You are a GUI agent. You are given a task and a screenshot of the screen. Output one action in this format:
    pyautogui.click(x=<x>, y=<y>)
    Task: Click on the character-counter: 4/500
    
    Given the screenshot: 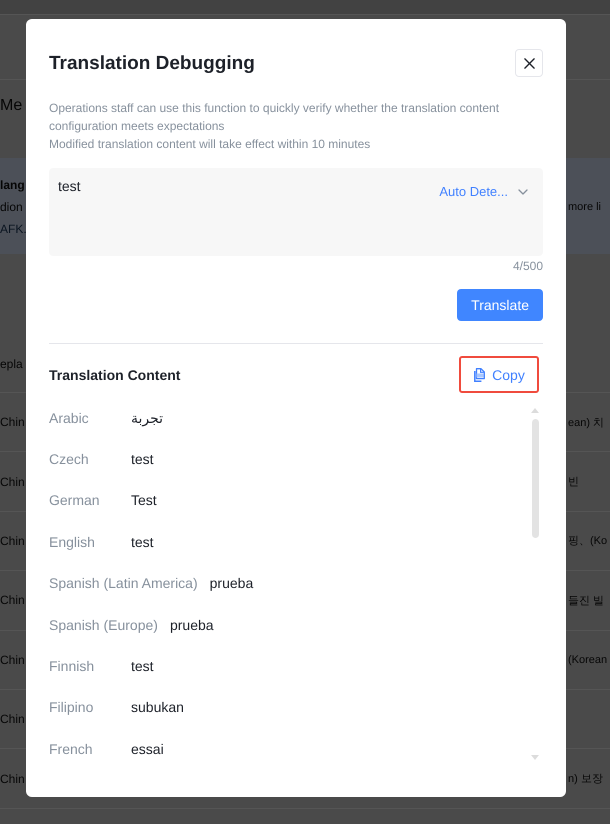 What is the action you would take?
    pyautogui.click(x=527, y=266)
    